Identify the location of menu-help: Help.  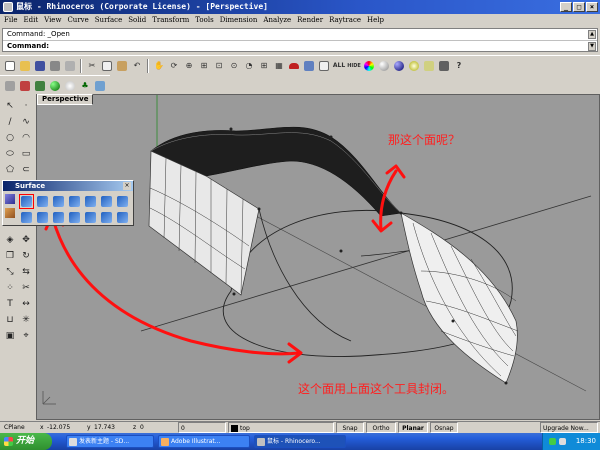
(376, 20).